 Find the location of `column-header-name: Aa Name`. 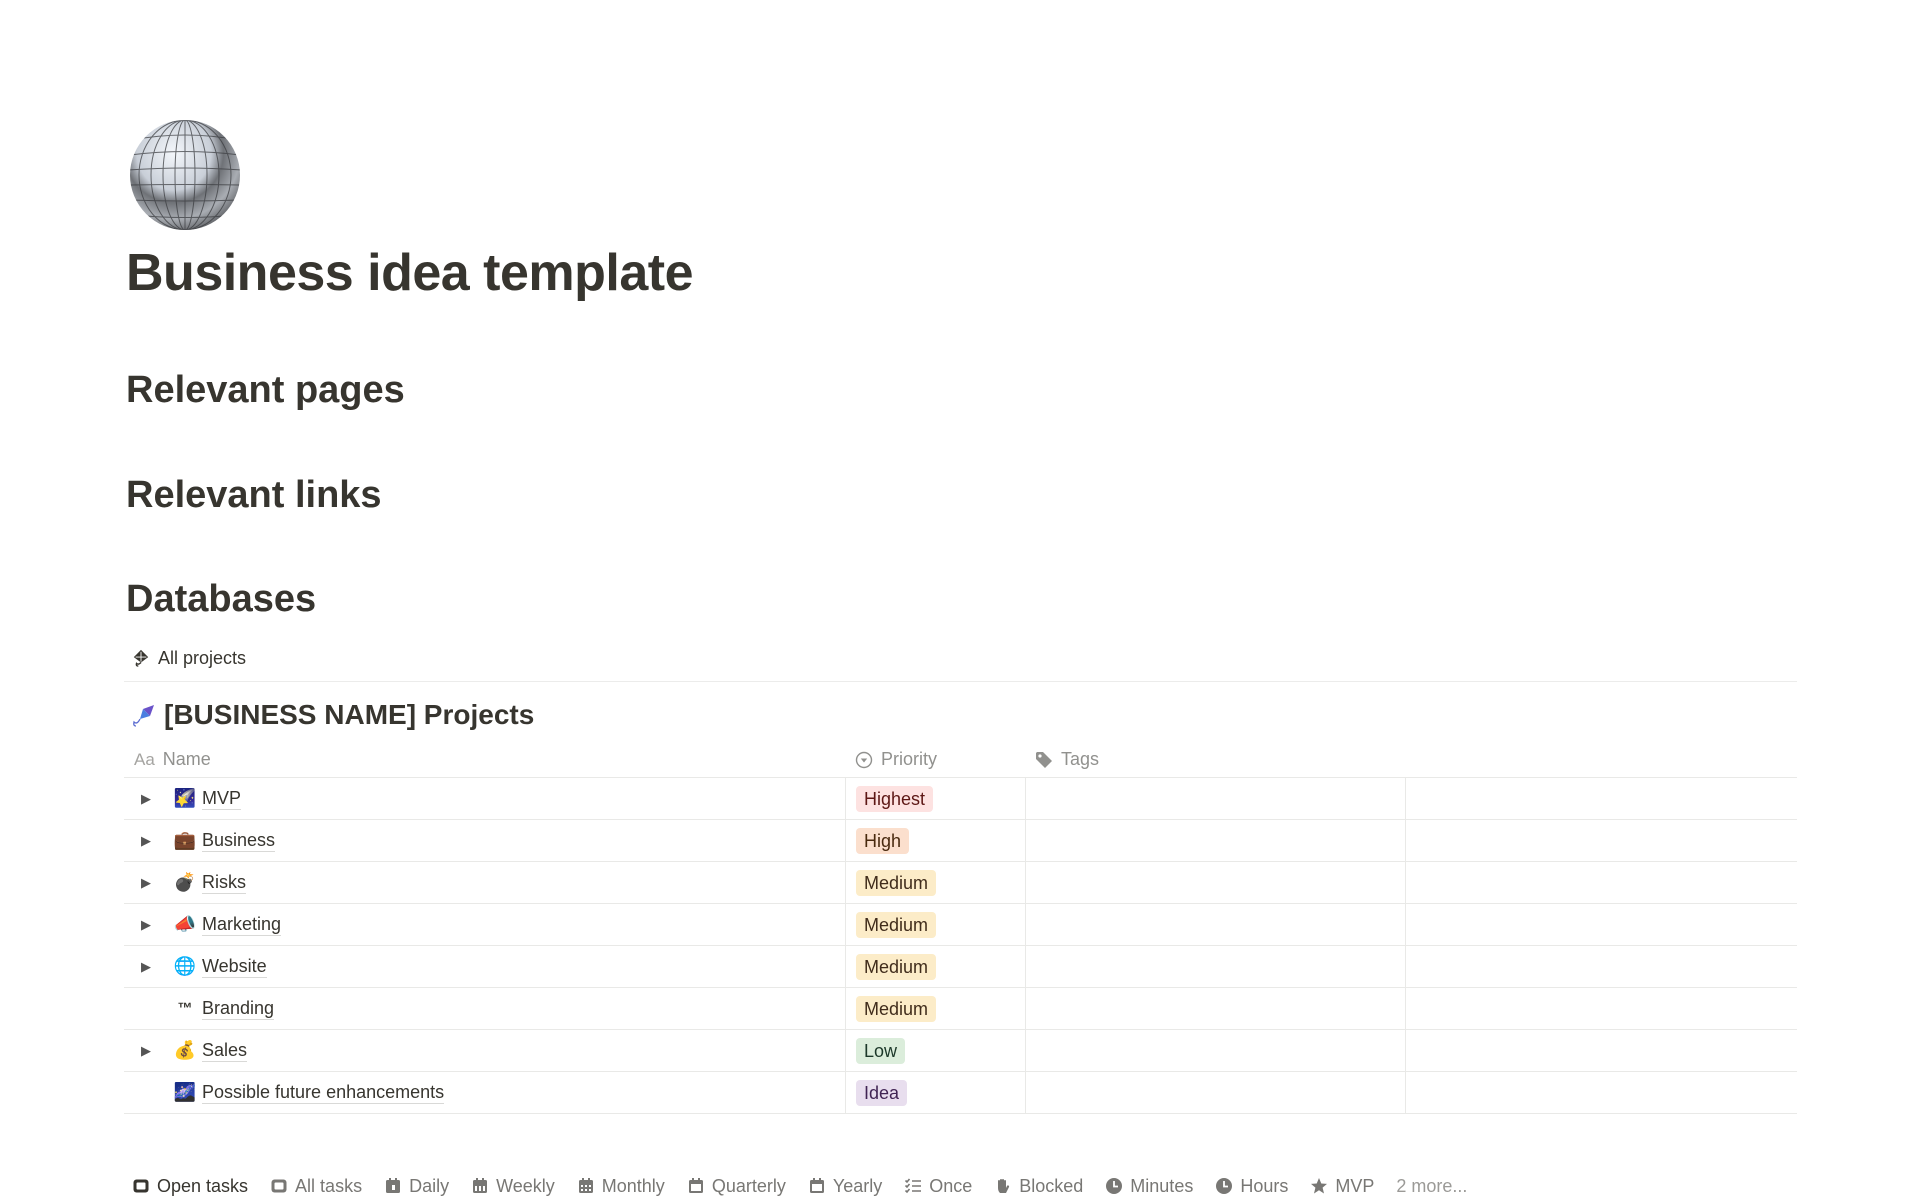

column-header-name: Aa Name is located at coordinates (484, 759).